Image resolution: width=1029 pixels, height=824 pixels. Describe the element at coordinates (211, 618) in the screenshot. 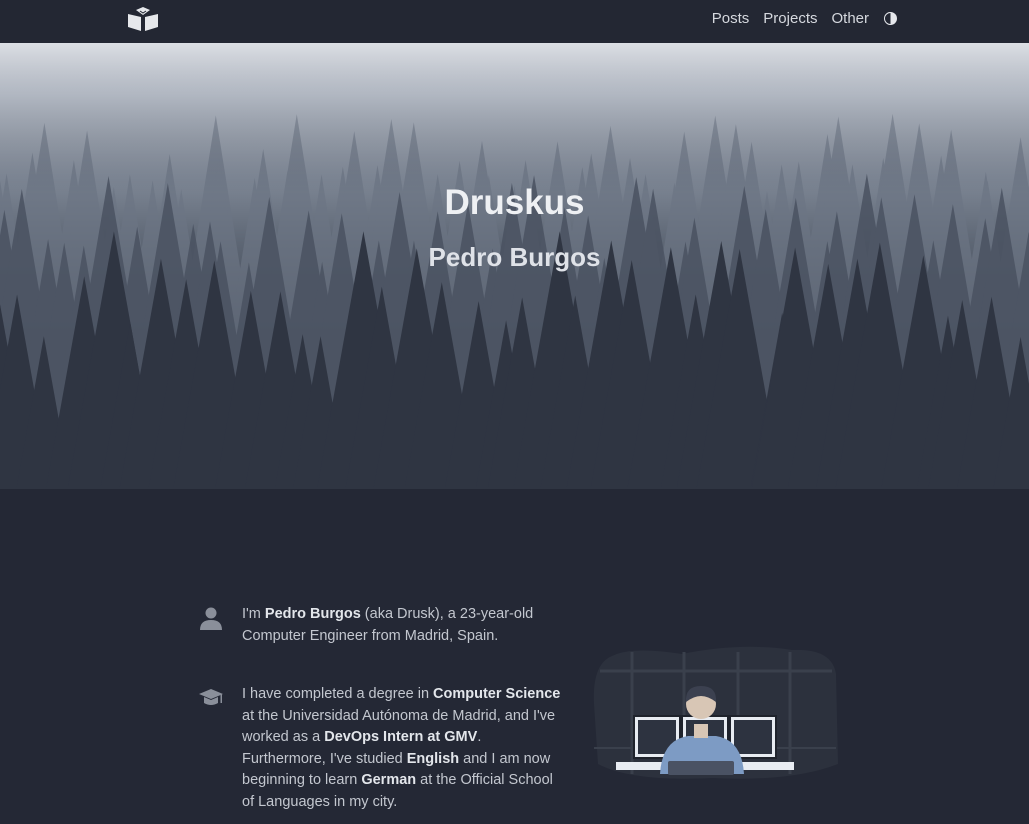

I see `user-icon` at that location.